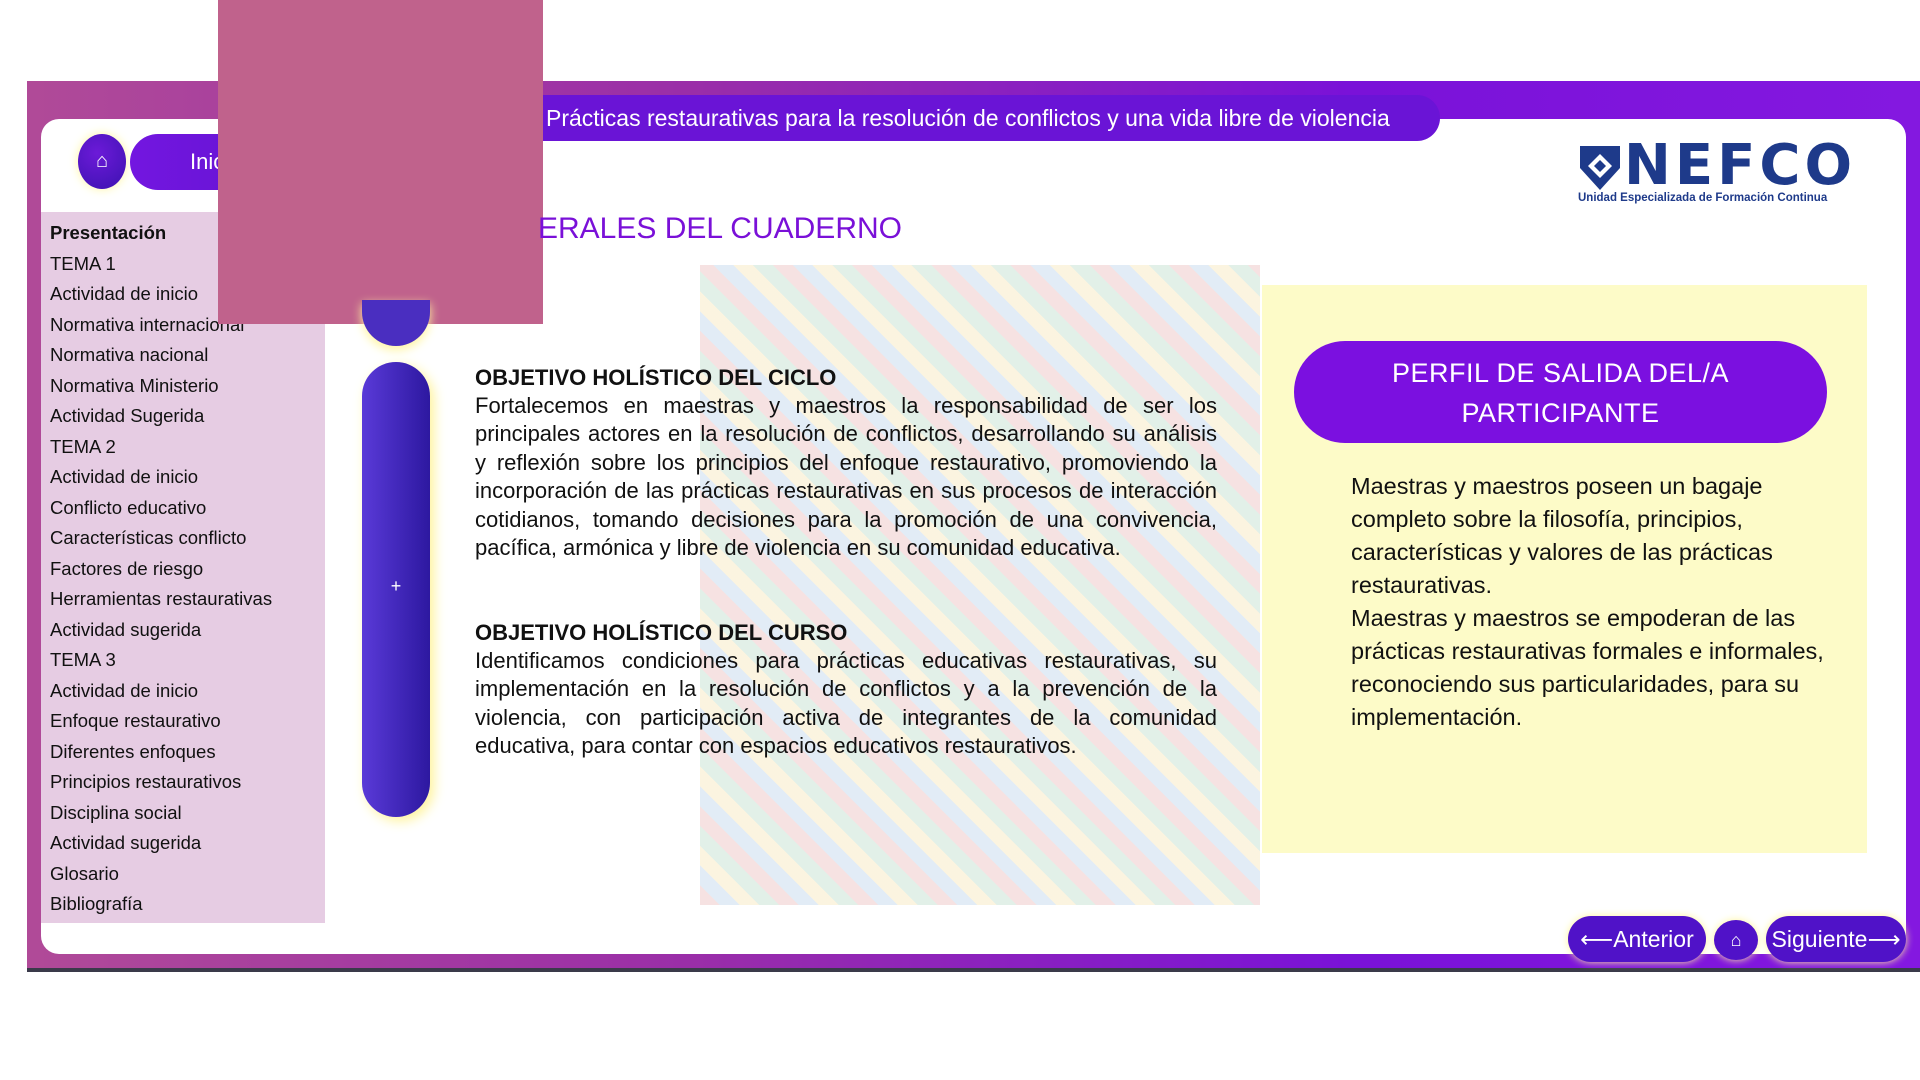 Image resolution: width=1920 pixels, height=1080 pixels. I want to click on footer-home-button: ⌂, so click(1736, 940).